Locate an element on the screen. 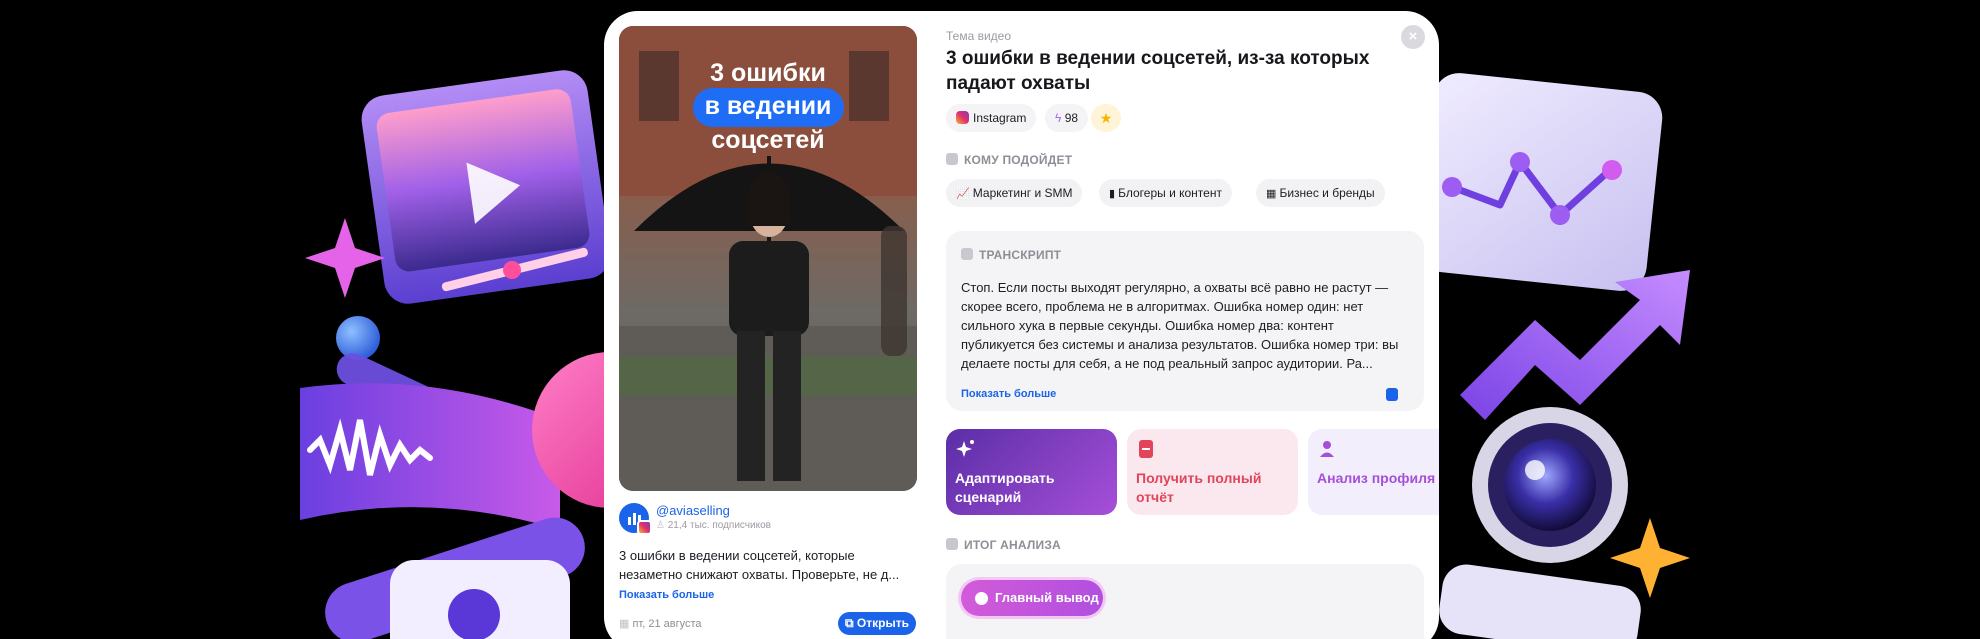 This screenshot has height=639, width=1980. video-preview: 3 ошибки в ведении соцсетей is located at coordinates (768, 258).